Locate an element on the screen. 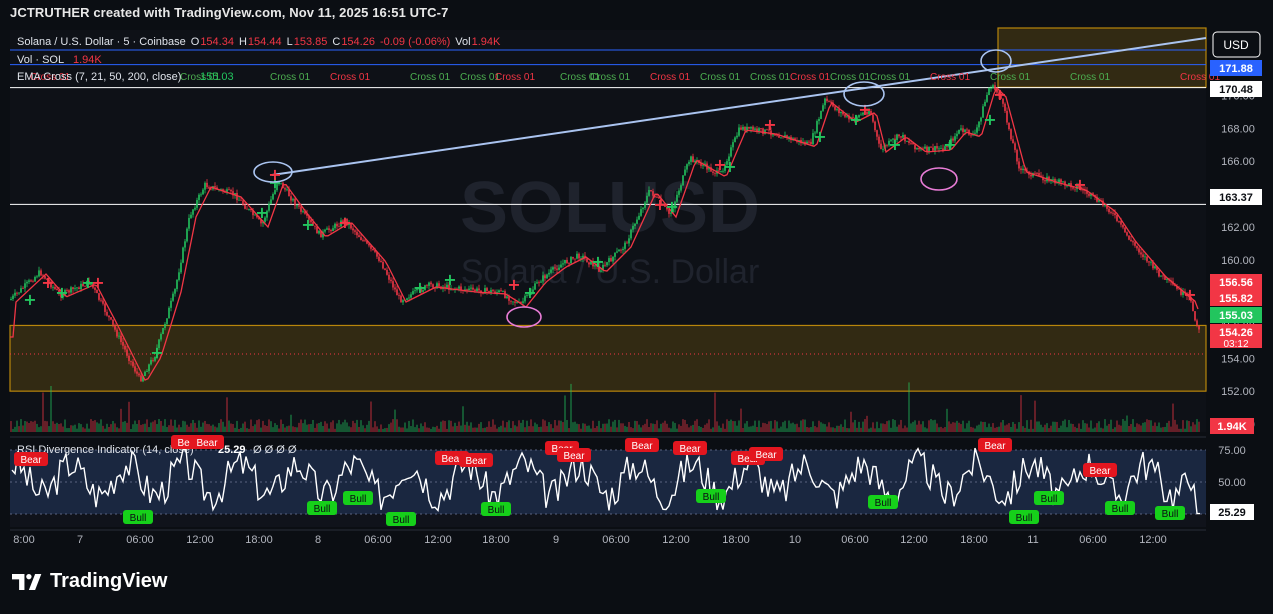  time-tick-label: 12:00 is located at coordinates (676, 540).